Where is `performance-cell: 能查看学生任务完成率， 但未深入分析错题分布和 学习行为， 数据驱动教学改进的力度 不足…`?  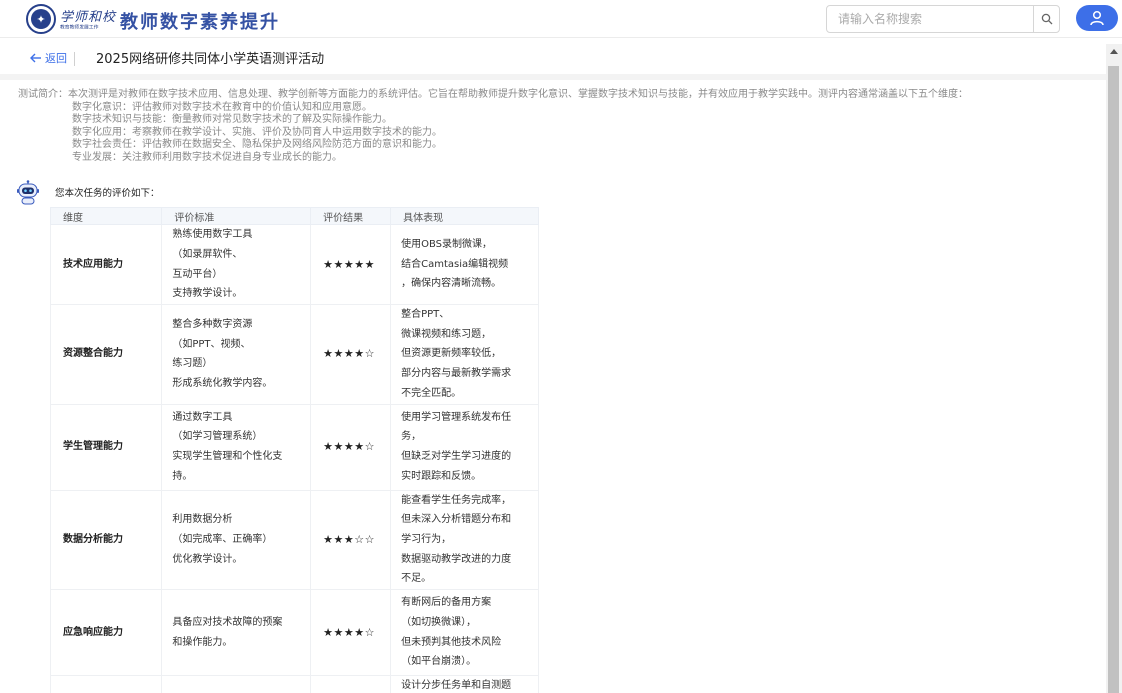 performance-cell: 能查看学生任务完成率， 但未深入分析错题分布和 学习行为， 数据驱动教学改进的力度 不足… is located at coordinates (464, 540).